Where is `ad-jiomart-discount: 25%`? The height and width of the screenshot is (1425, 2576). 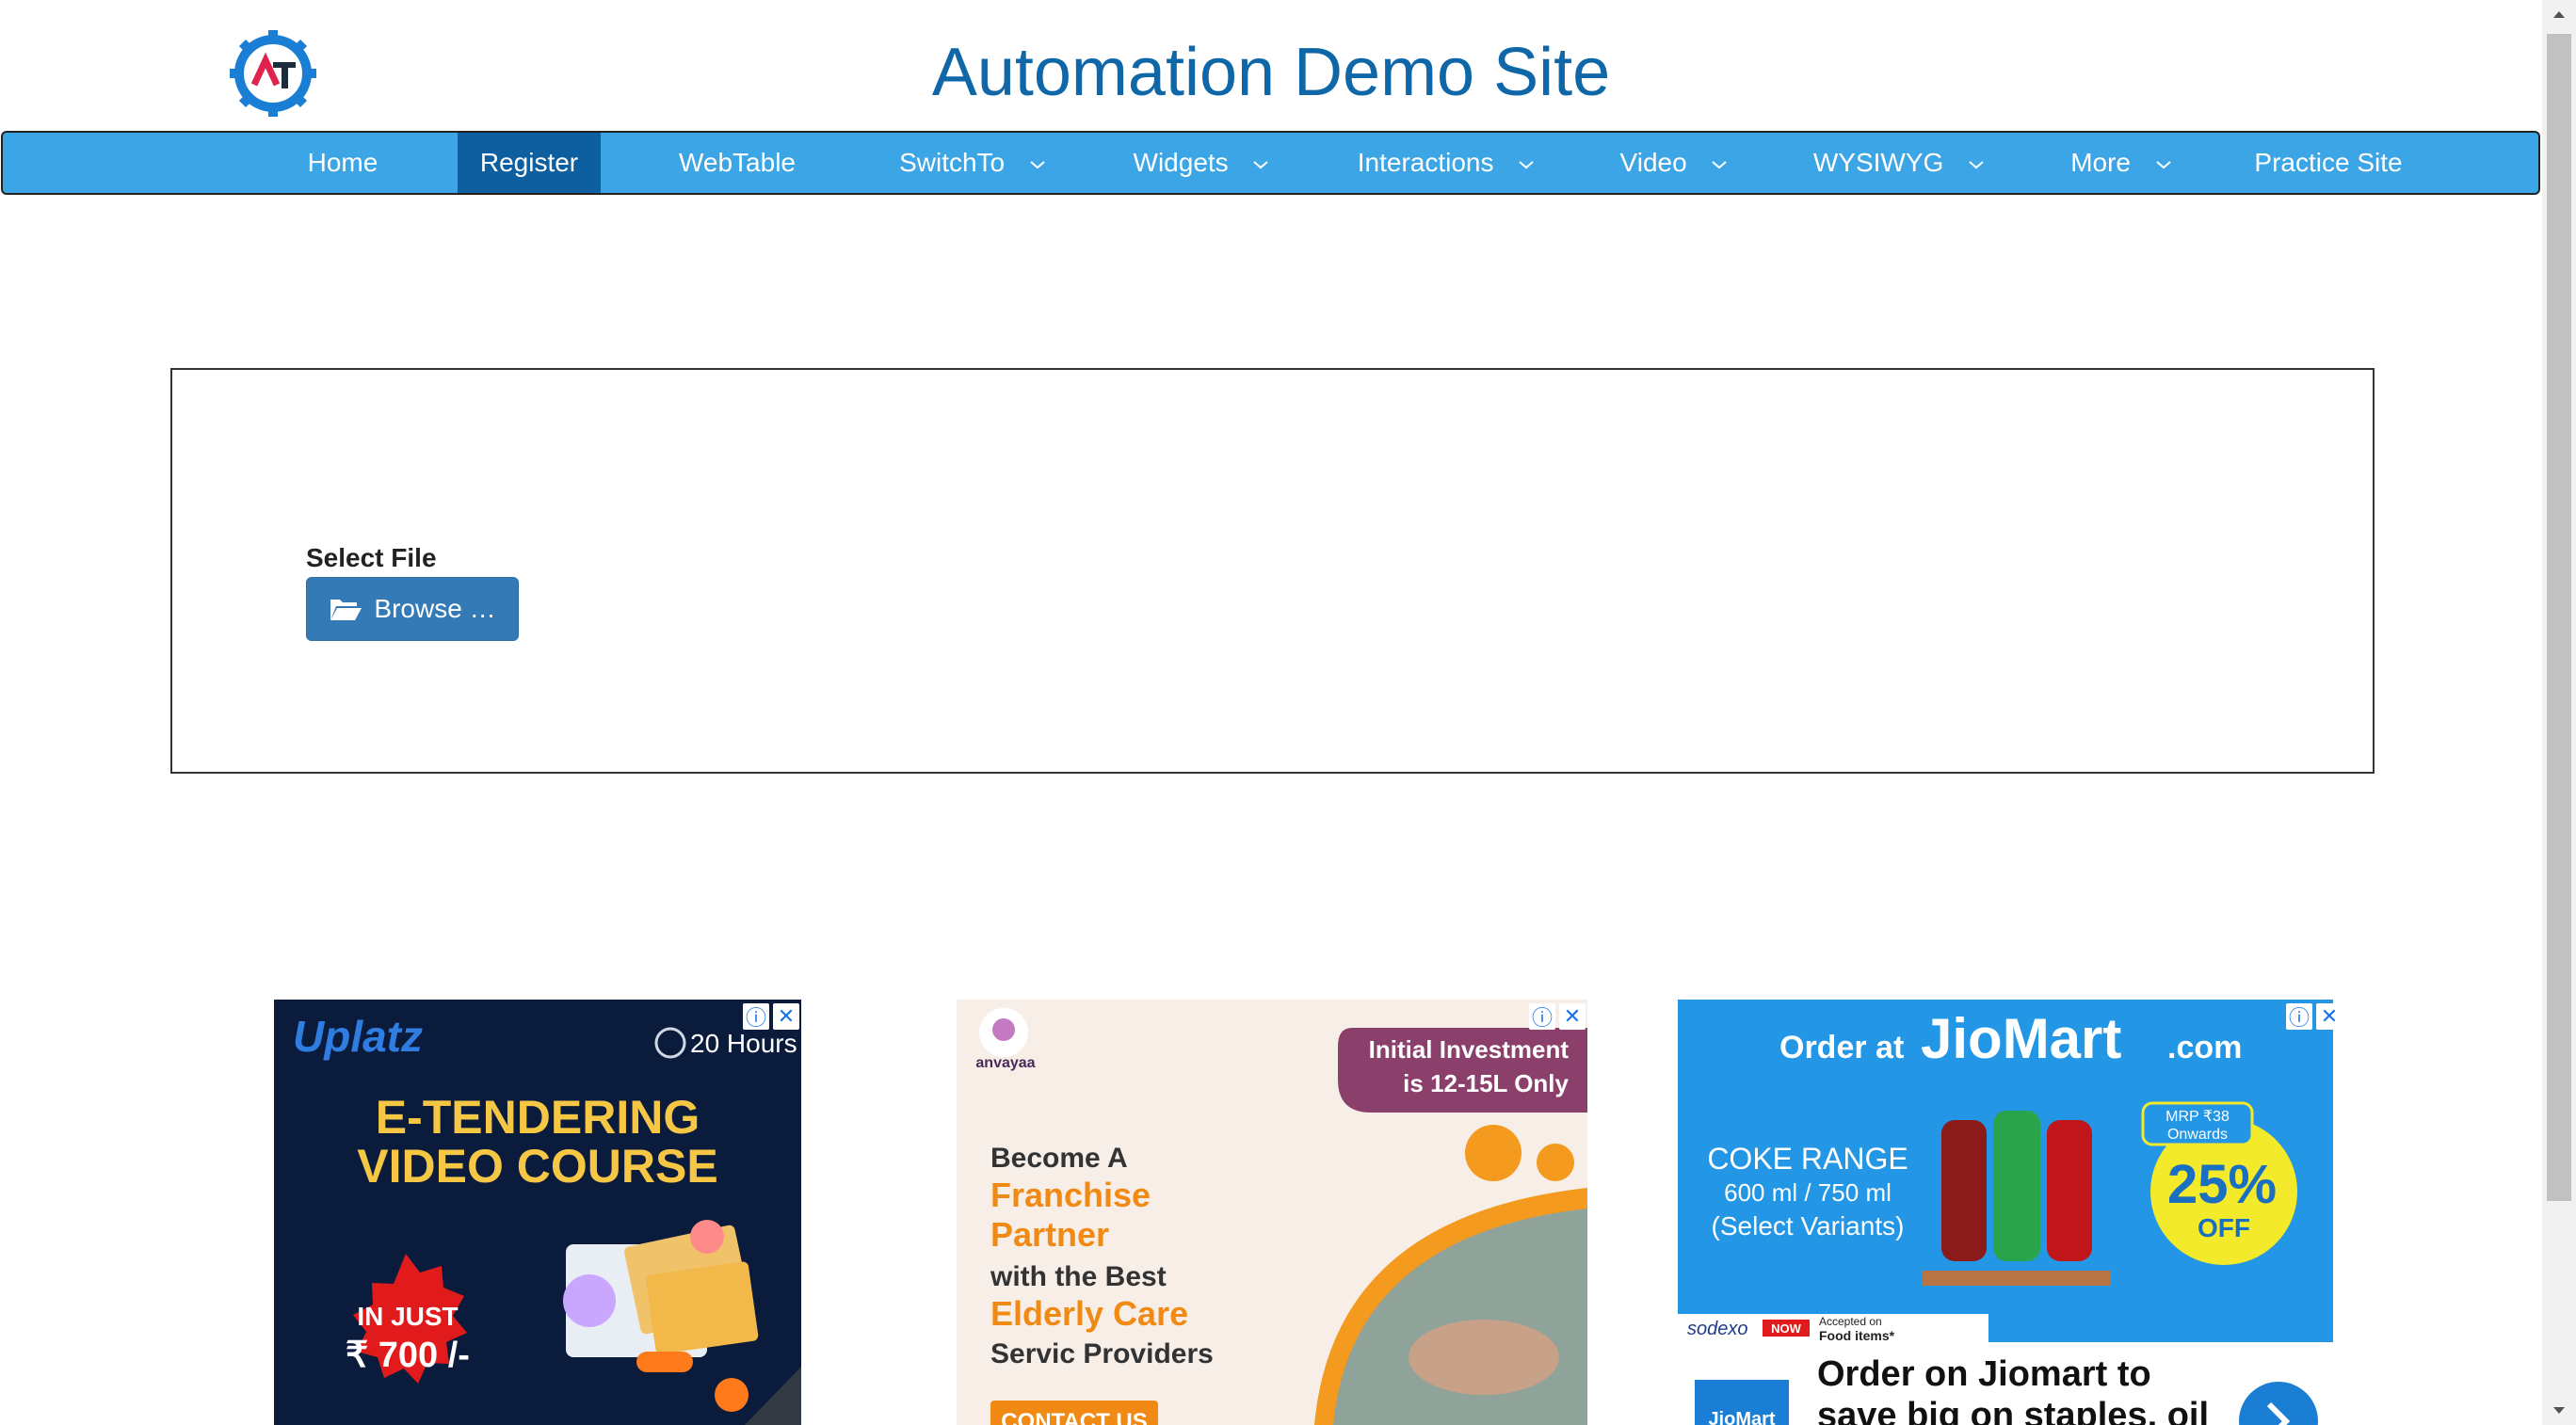
ad-jiomart-discount: 25% is located at coordinates (2222, 1184).